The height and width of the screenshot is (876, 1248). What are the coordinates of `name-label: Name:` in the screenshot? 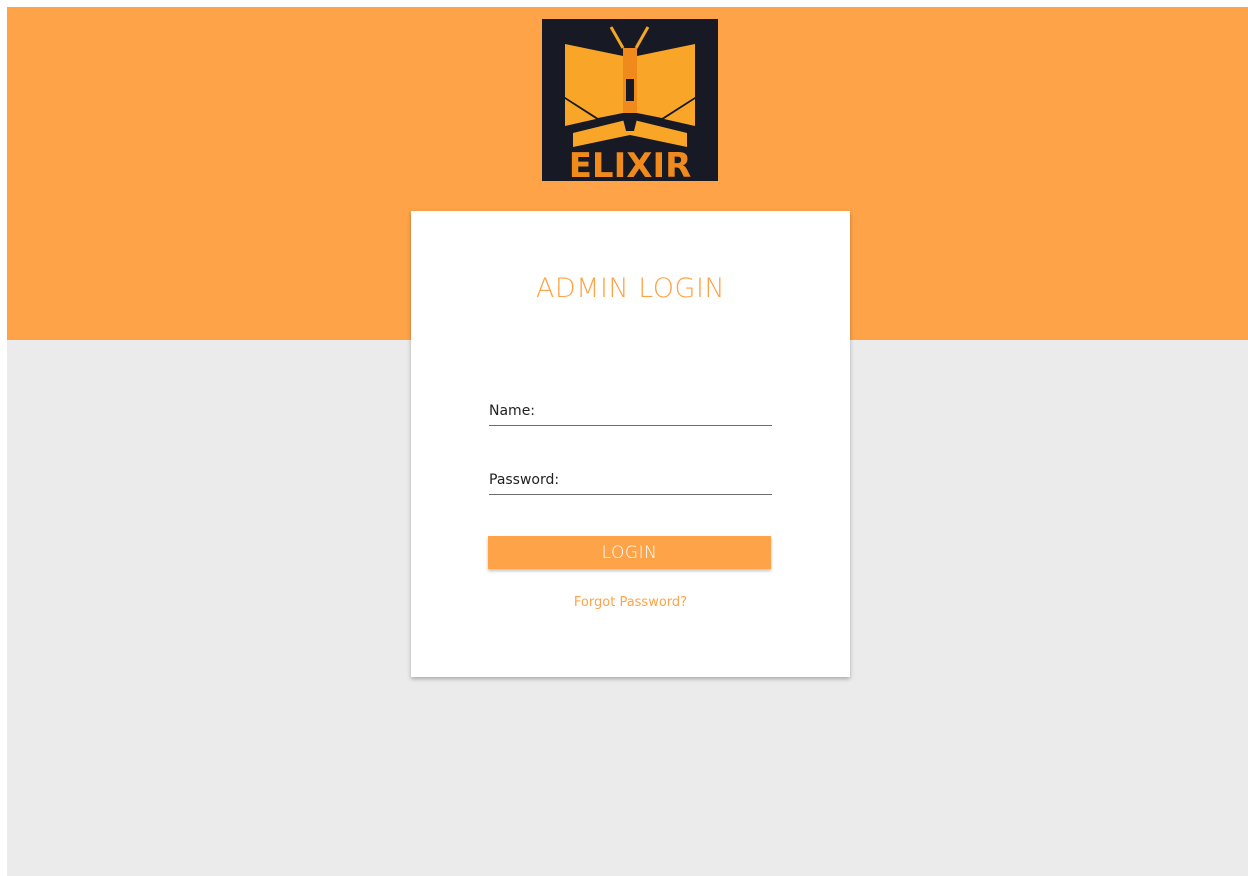 It's located at (512, 411).